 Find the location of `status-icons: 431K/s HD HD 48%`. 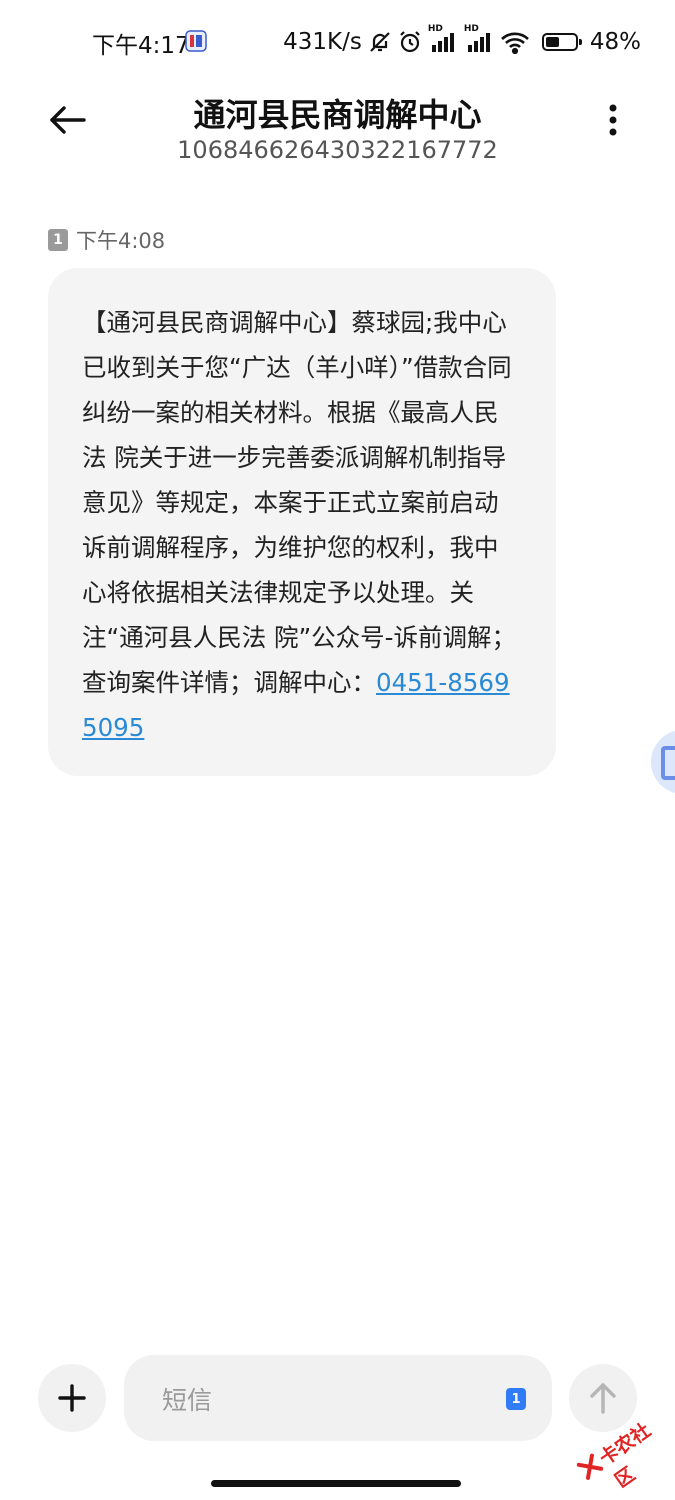

status-icons: 431K/s HD HD 48% is located at coordinates (462, 42).